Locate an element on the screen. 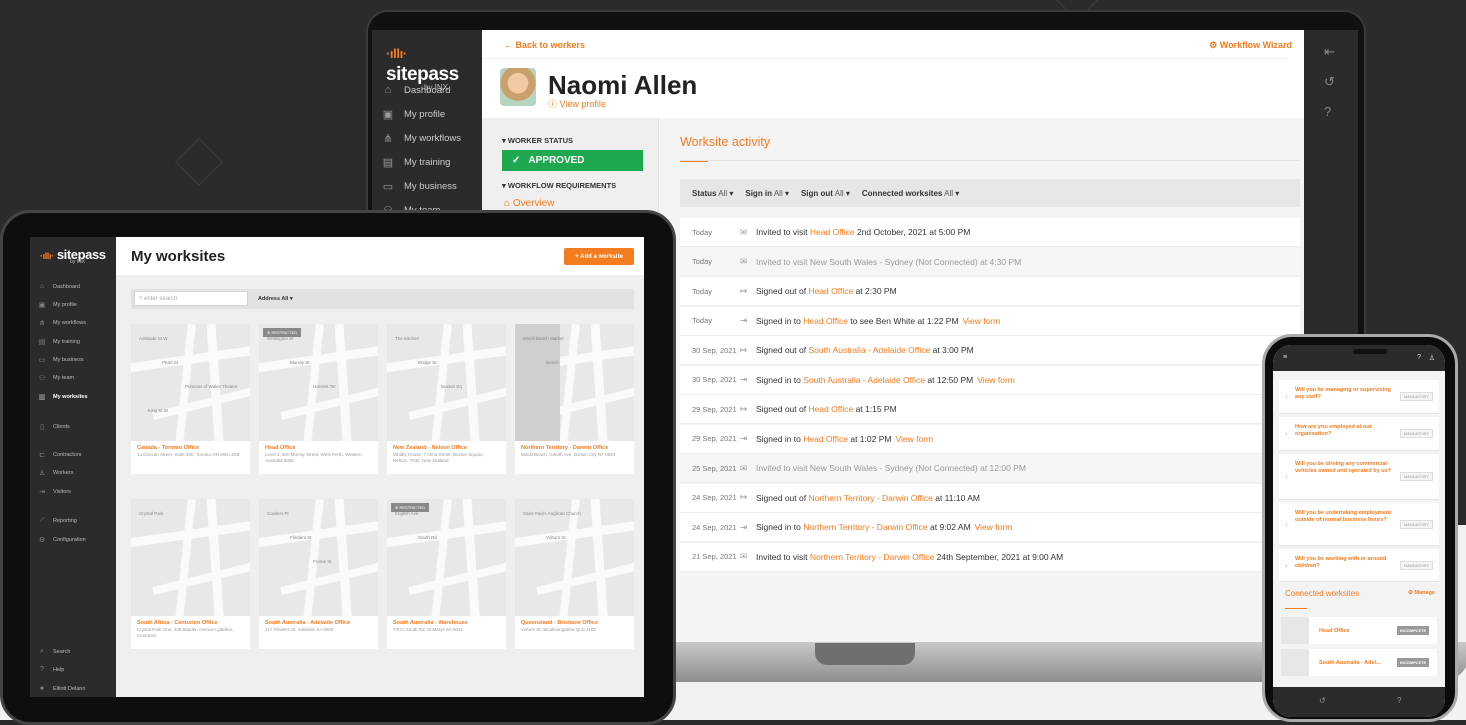 The height and width of the screenshot is (725, 1466). activity-text: Signed out of Head Office at 1:15 PM is located at coordinates (826, 409).